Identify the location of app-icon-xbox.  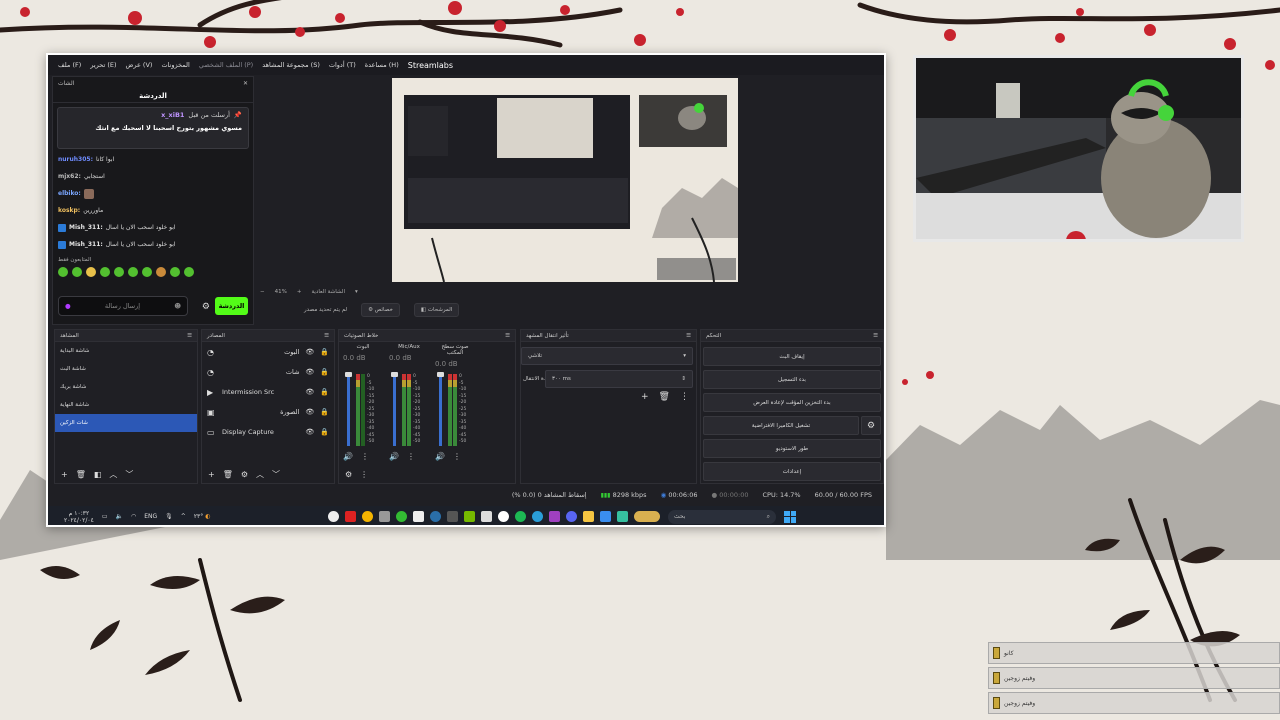
(401, 516).